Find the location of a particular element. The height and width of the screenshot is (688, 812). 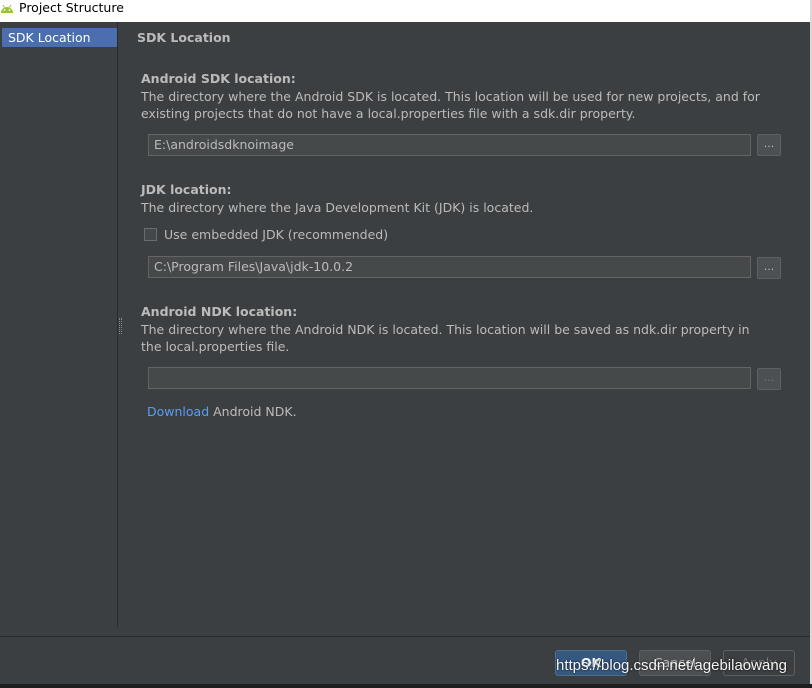

sidebar-item-sdk-location: SDK Location is located at coordinates (59, 37).